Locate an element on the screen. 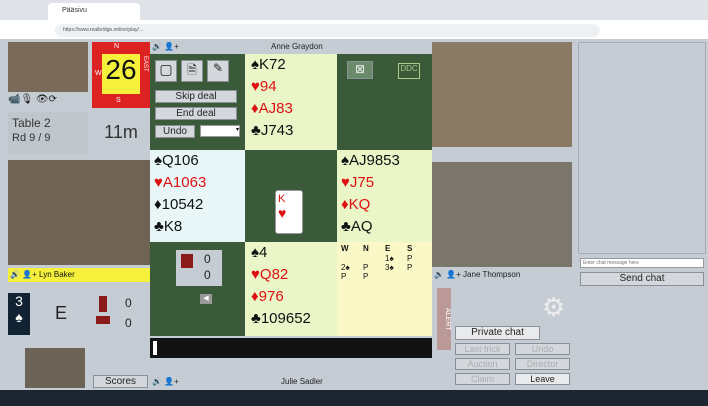 The height and width of the screenshot is (406, 708). private-chat-button: Private chat is located at coordinates (497, 333).